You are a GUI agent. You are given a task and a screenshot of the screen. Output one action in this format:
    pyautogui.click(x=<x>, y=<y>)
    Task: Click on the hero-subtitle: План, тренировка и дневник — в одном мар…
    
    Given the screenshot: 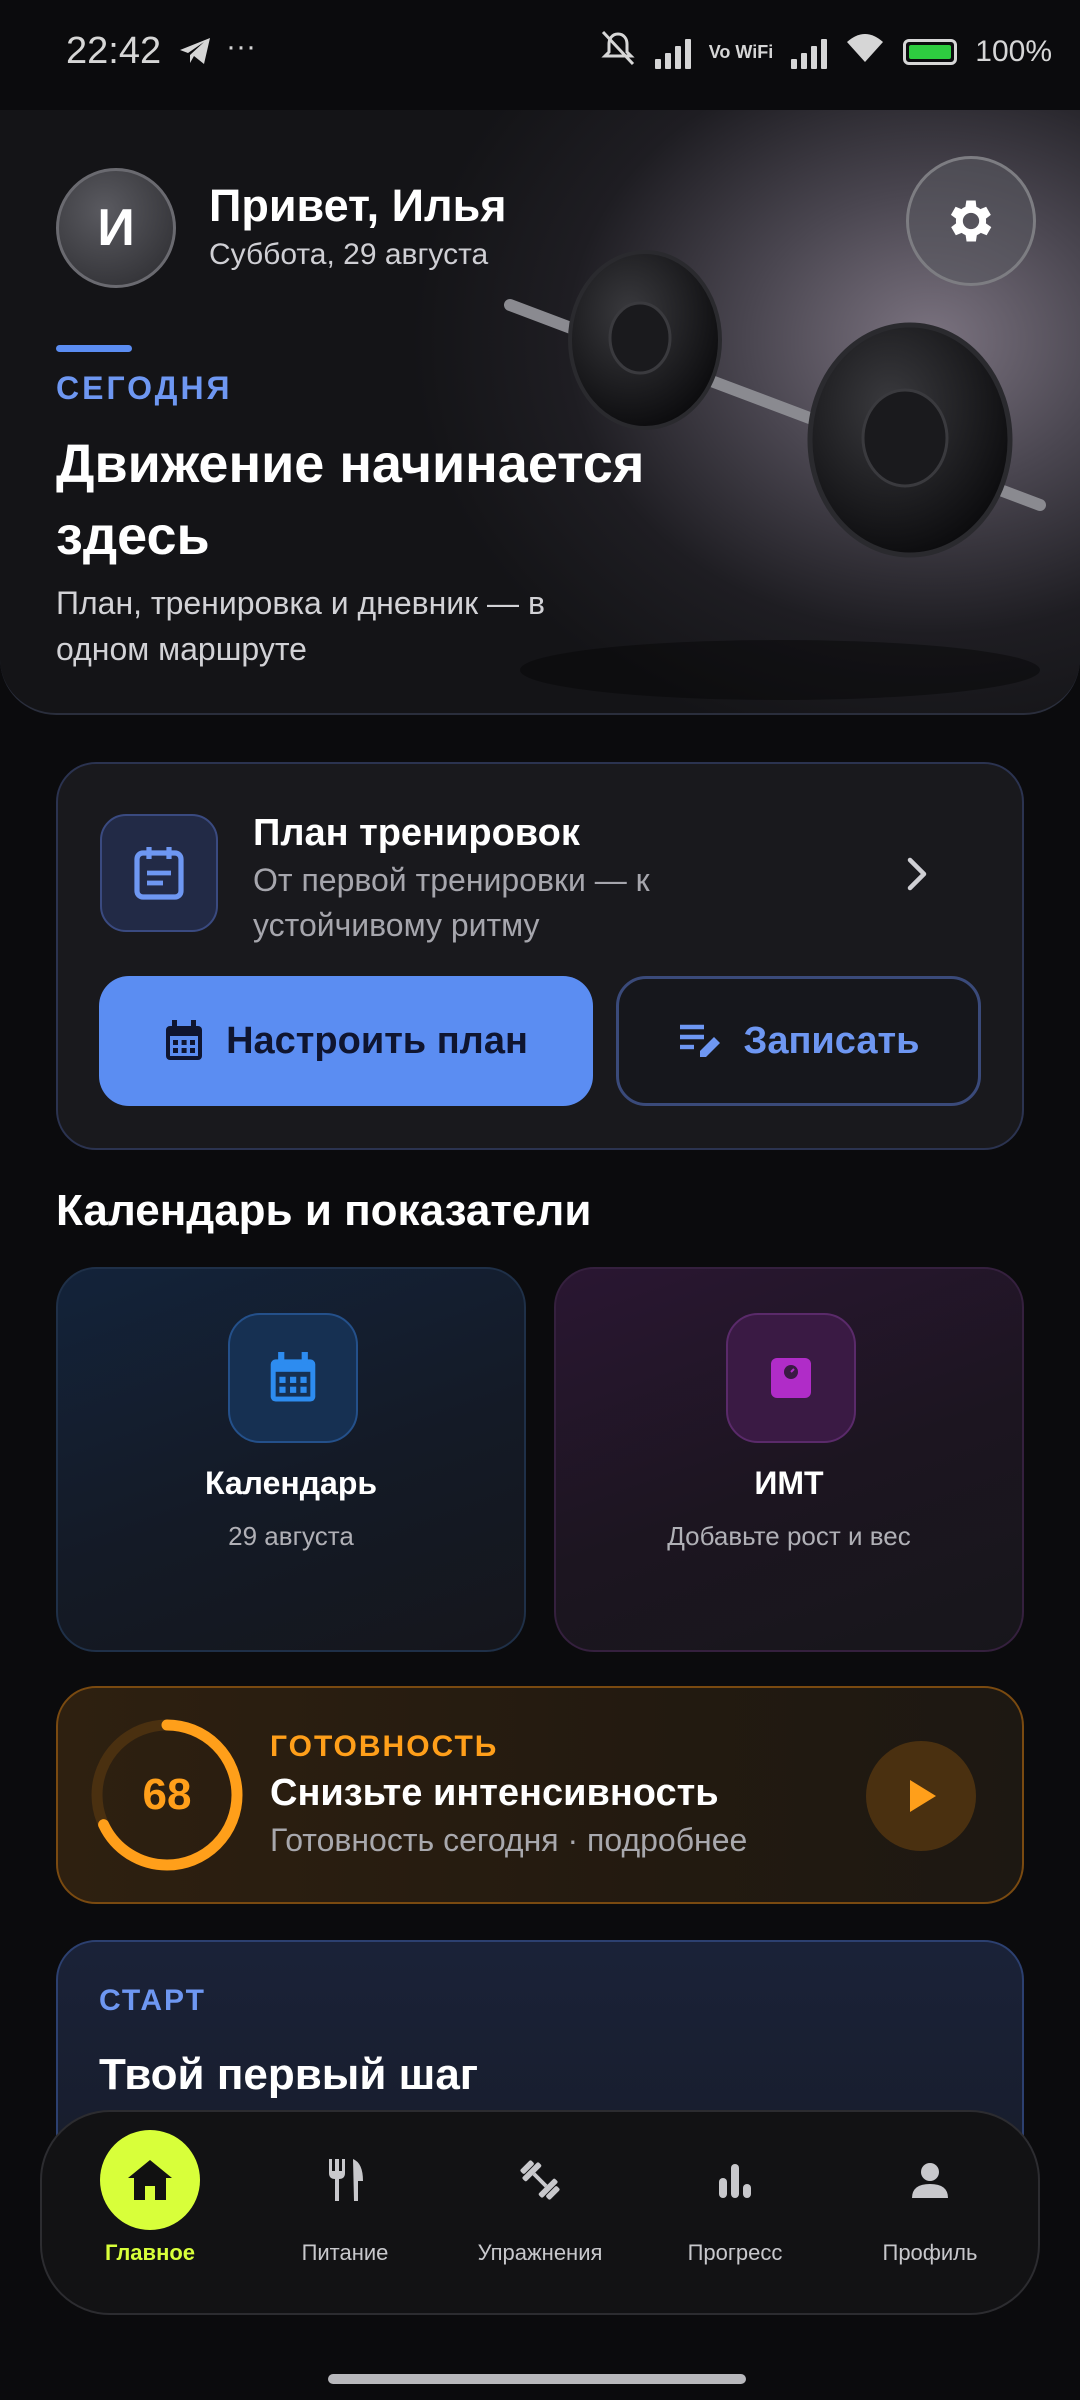 What is the action you would take?
    pyautogui.click(x=300, y=626)
    